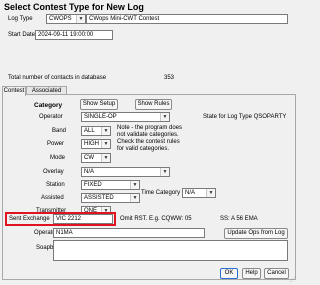 This screenshot has width=320, height=285. Describe the element at coordinates (58, 158) in the screenshot. I see `mode-label: Mode` at that location.